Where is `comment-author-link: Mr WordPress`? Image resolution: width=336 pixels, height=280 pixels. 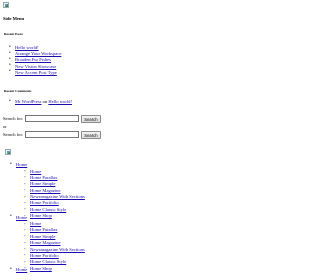 comment-author-link: Mr WordPress is located at coordinates (28, 101).